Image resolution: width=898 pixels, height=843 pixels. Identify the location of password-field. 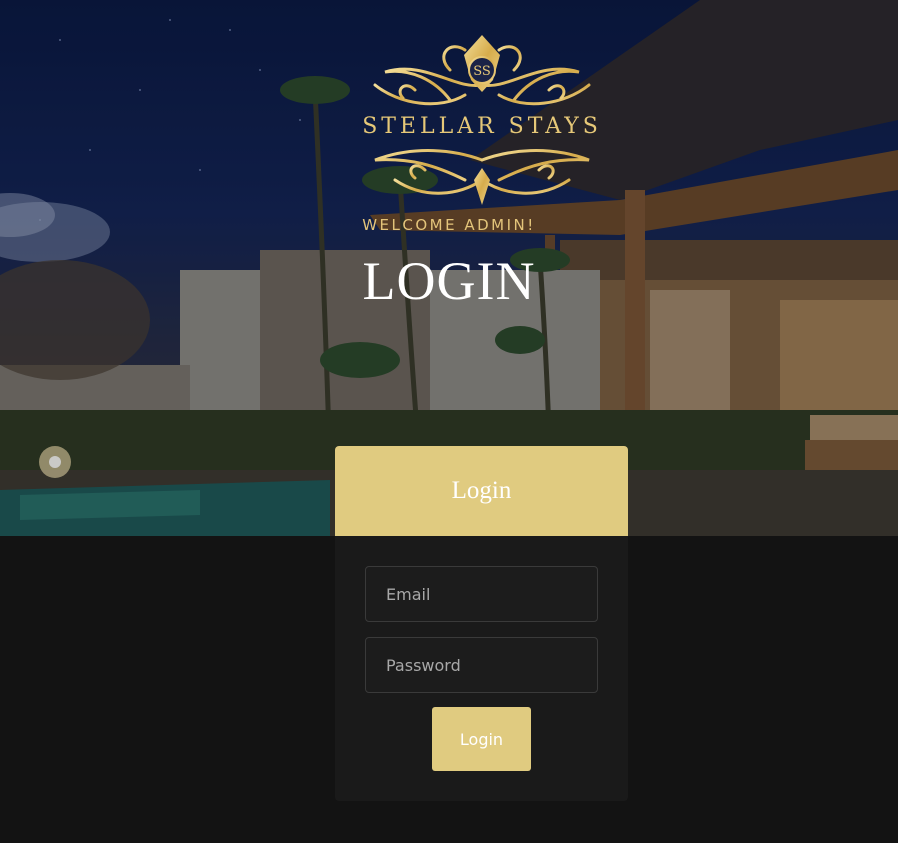
(481, 665).